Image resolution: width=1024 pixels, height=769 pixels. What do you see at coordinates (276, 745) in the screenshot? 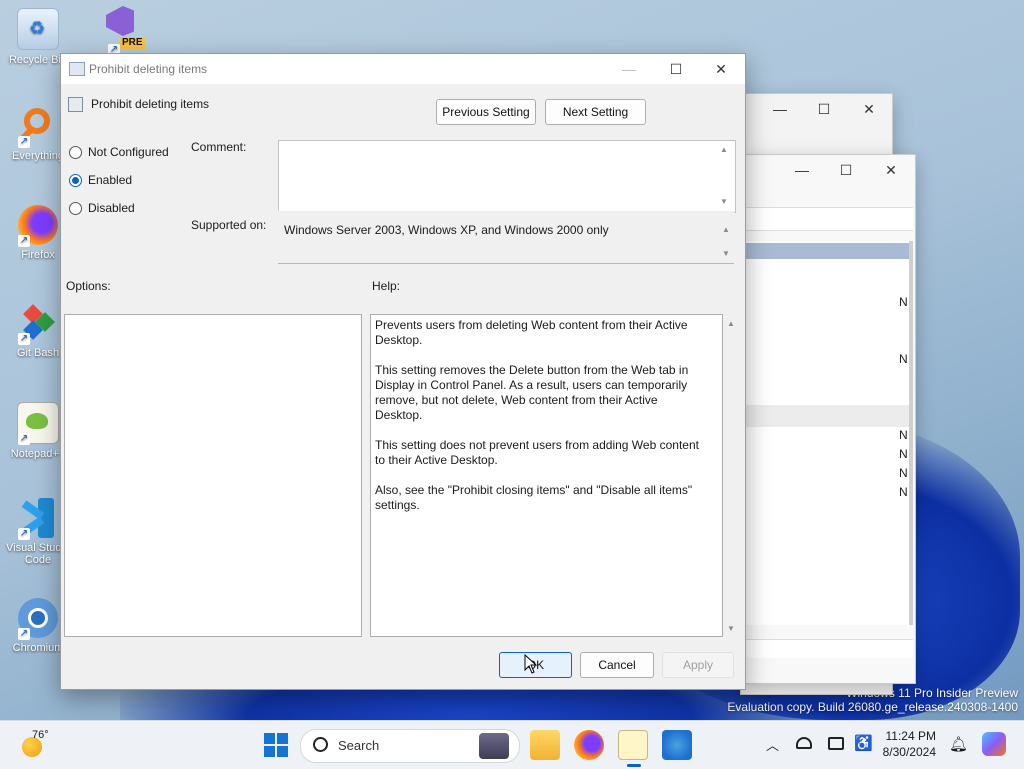
I see `start-button` at bounding box center [276, 745].